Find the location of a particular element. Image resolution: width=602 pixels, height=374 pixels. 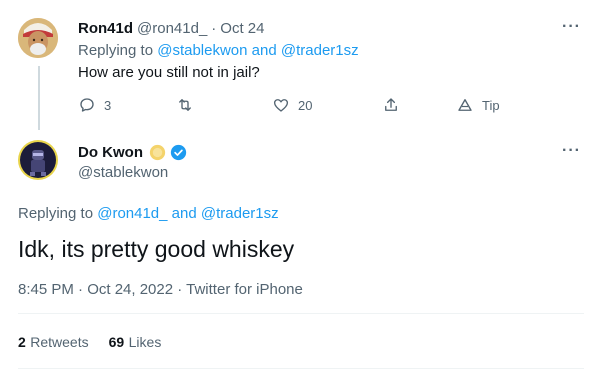

reply-date: Oct 24 is located at coordinates (242, 28).